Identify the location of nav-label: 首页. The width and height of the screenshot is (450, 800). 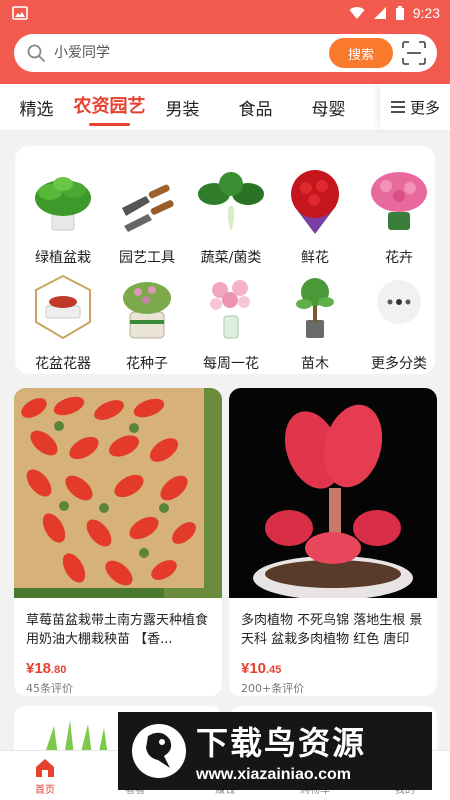
(45, 790).